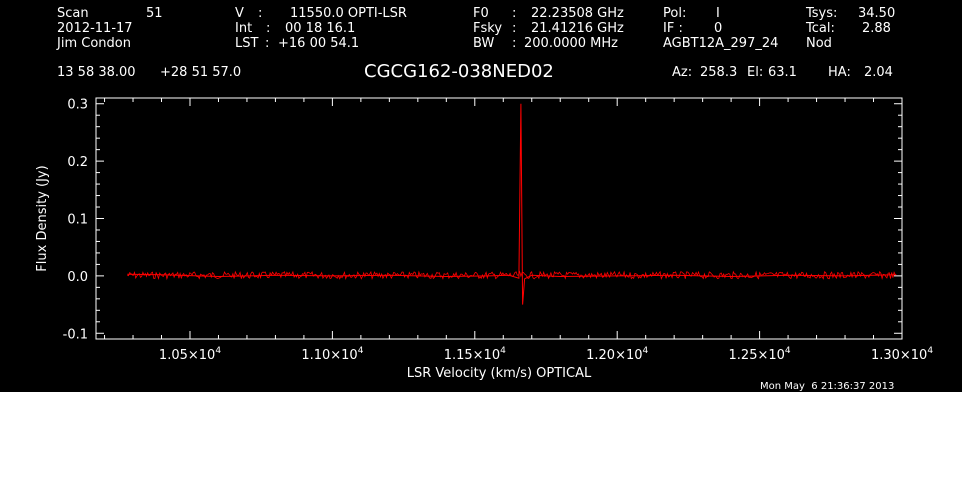 This screenshot has height=490, width=962. Describe the element at coordinates (827, 386) in the screenshot. I see `plot-timestamp: Mon May 6 21:36:37 2013` at that location.